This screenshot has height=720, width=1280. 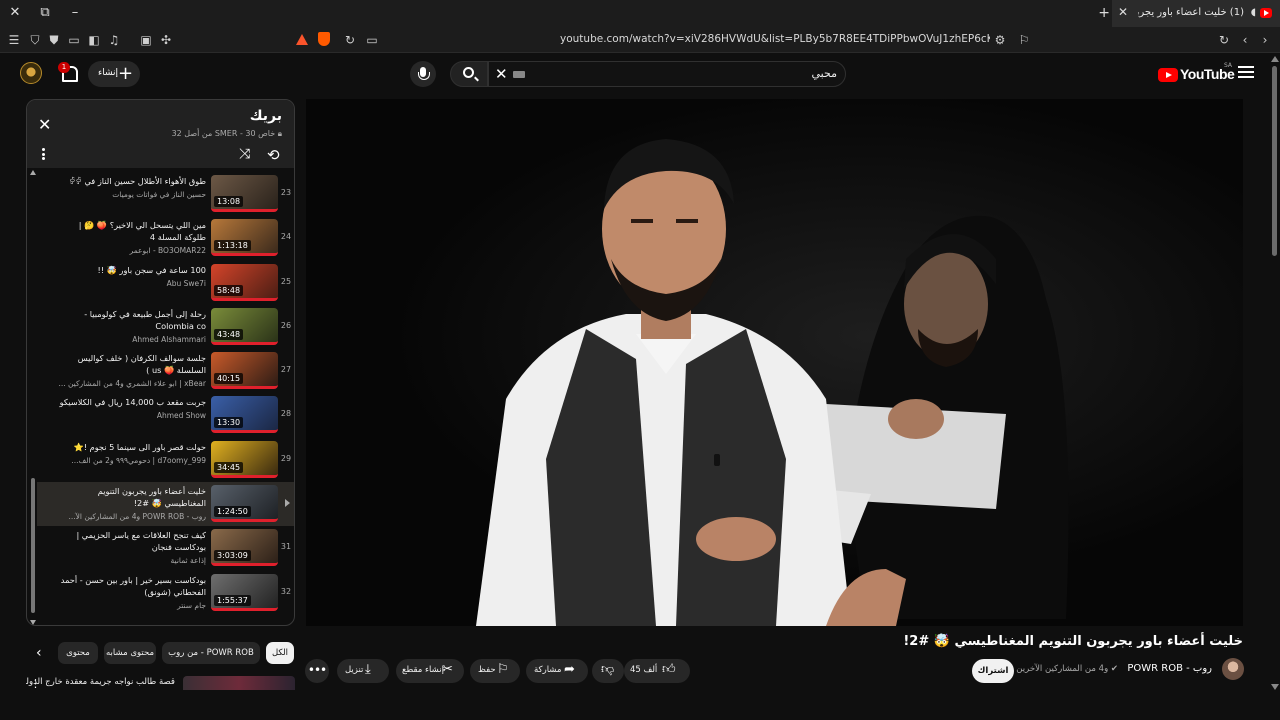 What do you see at coordinates (244, 238) in the screenshot?
I see `playlist-item-thumbnail: 1:13:18` at bounding box center [244, 238].